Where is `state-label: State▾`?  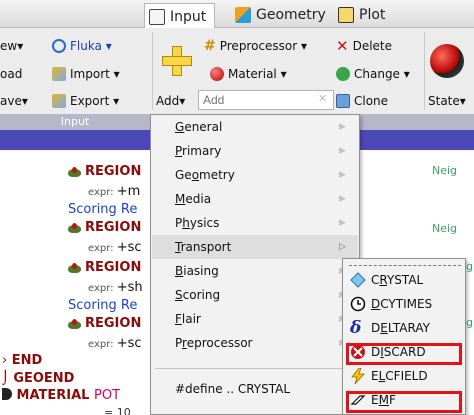 state-label: State▾ is located at coordinates (447, 101).